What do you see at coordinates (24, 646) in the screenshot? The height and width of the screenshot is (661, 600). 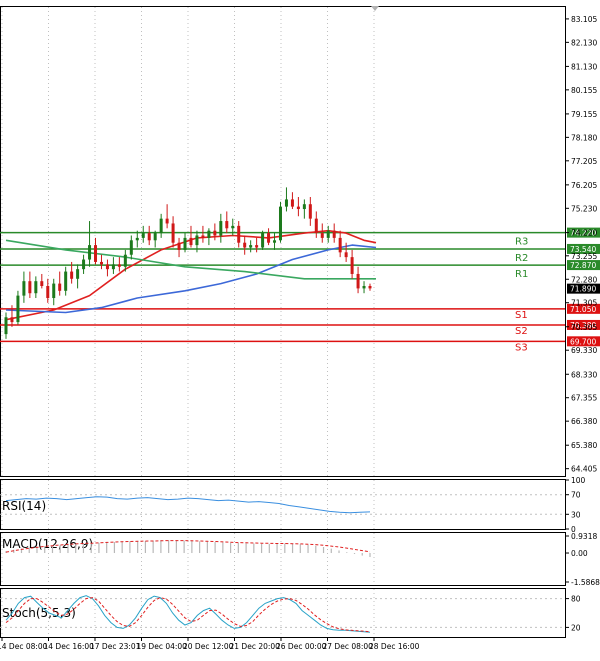 I see `x-tick-label: 14 Dec 08:00` at bounding box center [24, 646].